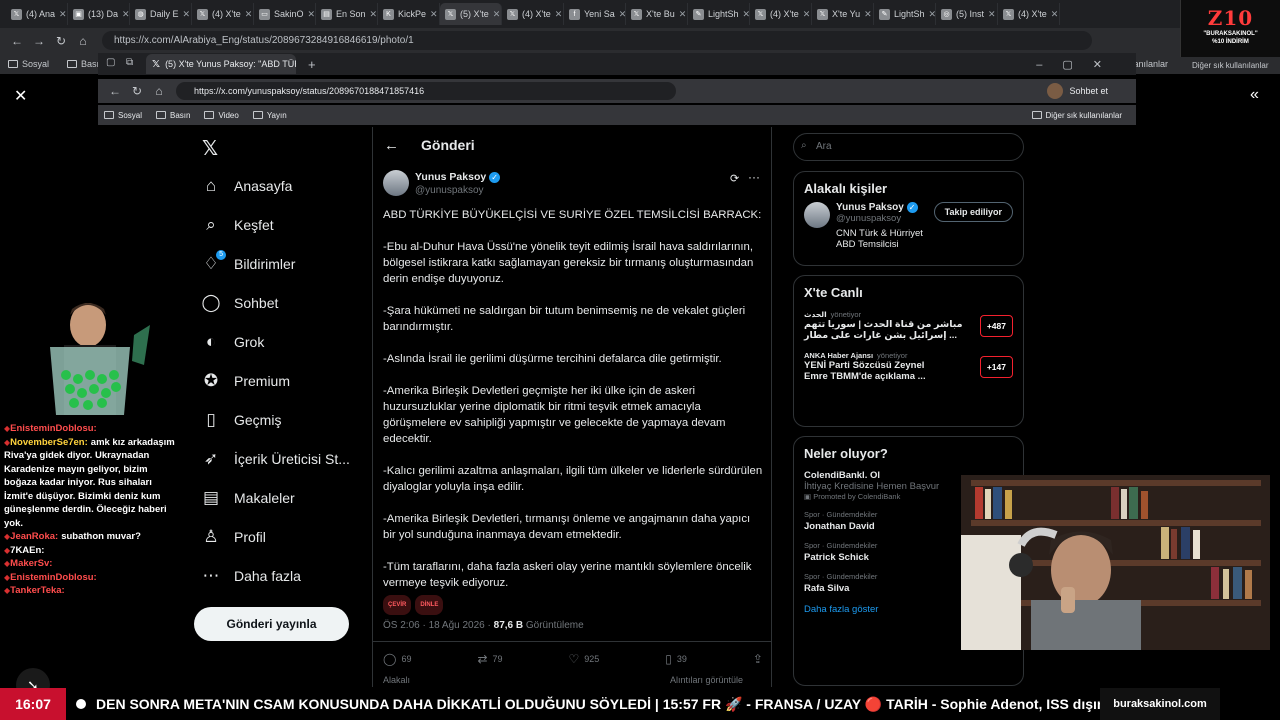 This screenshot has height=720, width=1280. What do you see at coordinates (61, 41) in the screenshot?
I see `reload-icon: ↻` at bounding box center [61, 41].